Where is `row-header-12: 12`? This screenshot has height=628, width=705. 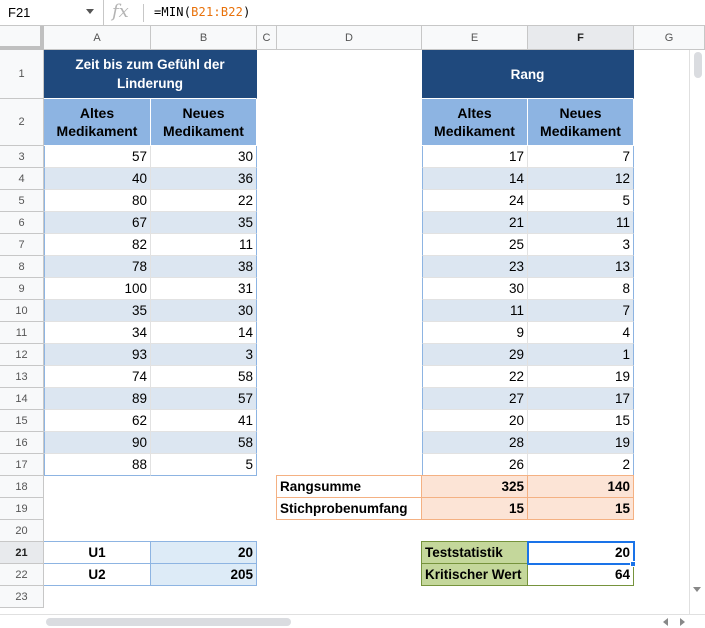
row-header-12: 12 is located at coordinates (22, 355).